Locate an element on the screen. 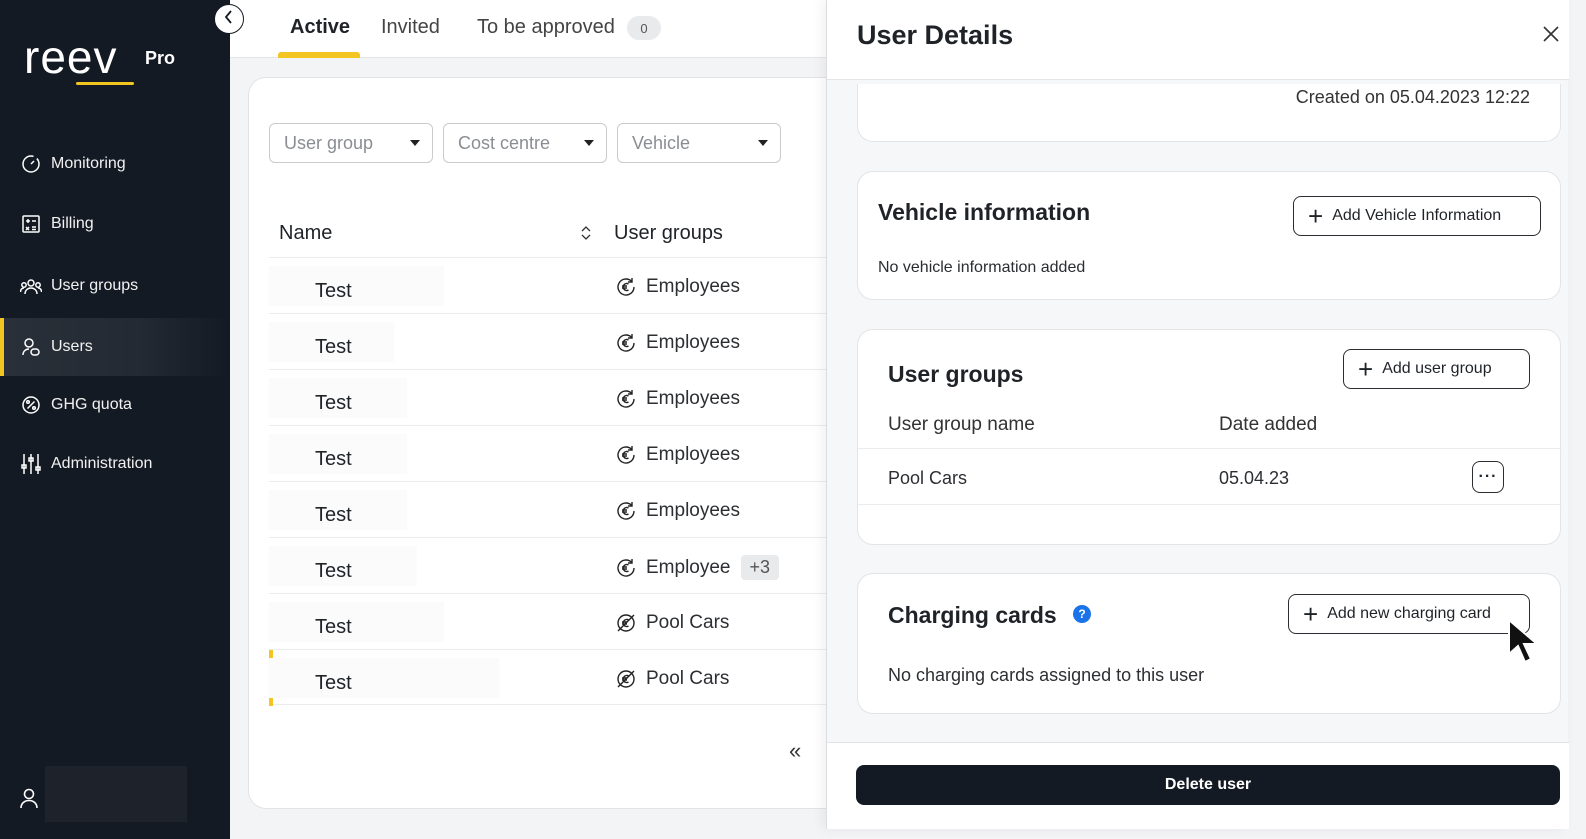  sidebar-item-label: User groups is located at coordinates (95, 285).